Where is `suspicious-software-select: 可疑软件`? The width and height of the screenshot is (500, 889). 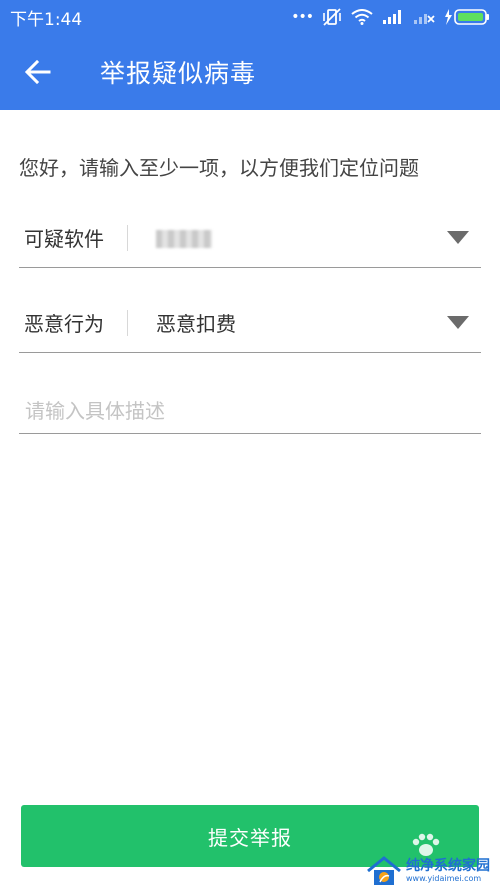 suspicious-software-select: 可疑软件 is located at coordinates (250, 238).